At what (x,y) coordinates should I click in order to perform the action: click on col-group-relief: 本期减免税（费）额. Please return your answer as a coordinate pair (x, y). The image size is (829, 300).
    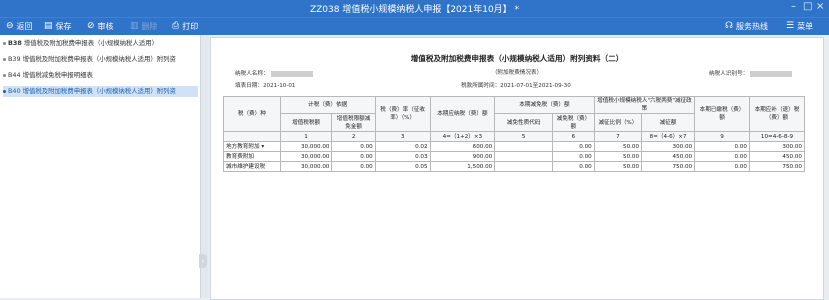
    Looking at the image, I should click on (544, 105).